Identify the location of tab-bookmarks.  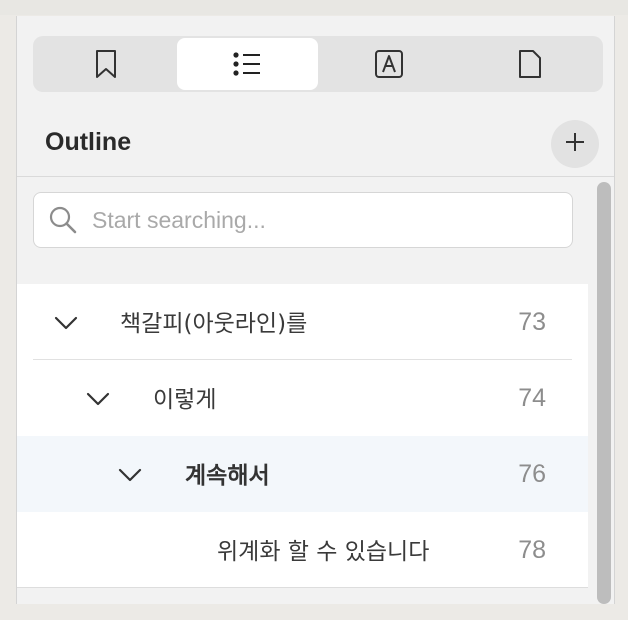
(106, 64).